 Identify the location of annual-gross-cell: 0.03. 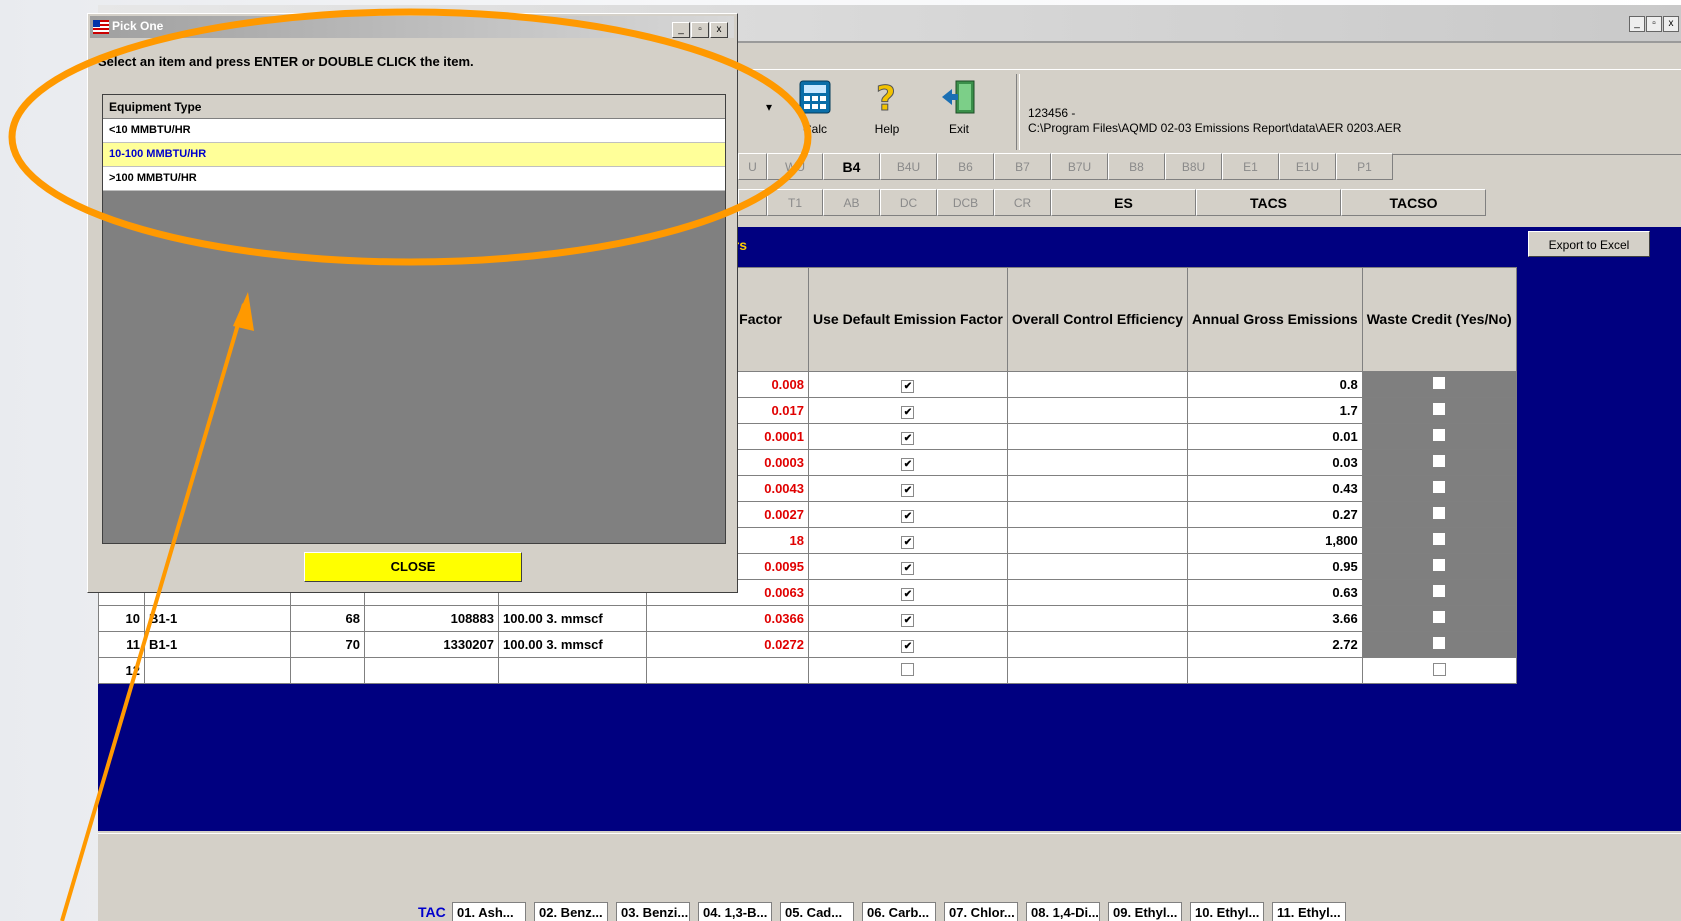
(1275, 462).